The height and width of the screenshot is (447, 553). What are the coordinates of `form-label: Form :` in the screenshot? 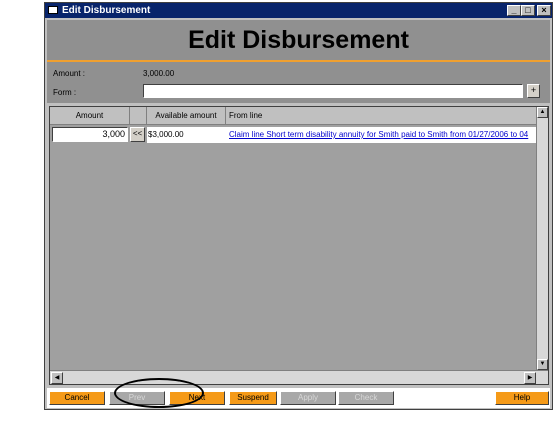 It's located at (65, 92).